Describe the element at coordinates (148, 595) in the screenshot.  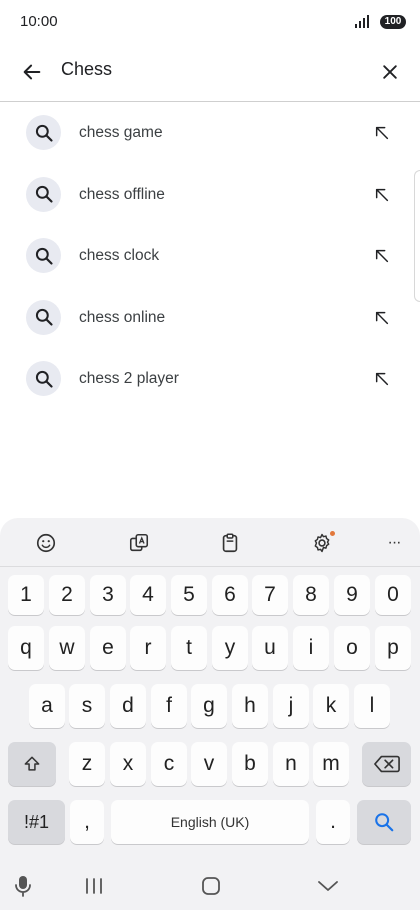
I see `key-4: 4` at that location.